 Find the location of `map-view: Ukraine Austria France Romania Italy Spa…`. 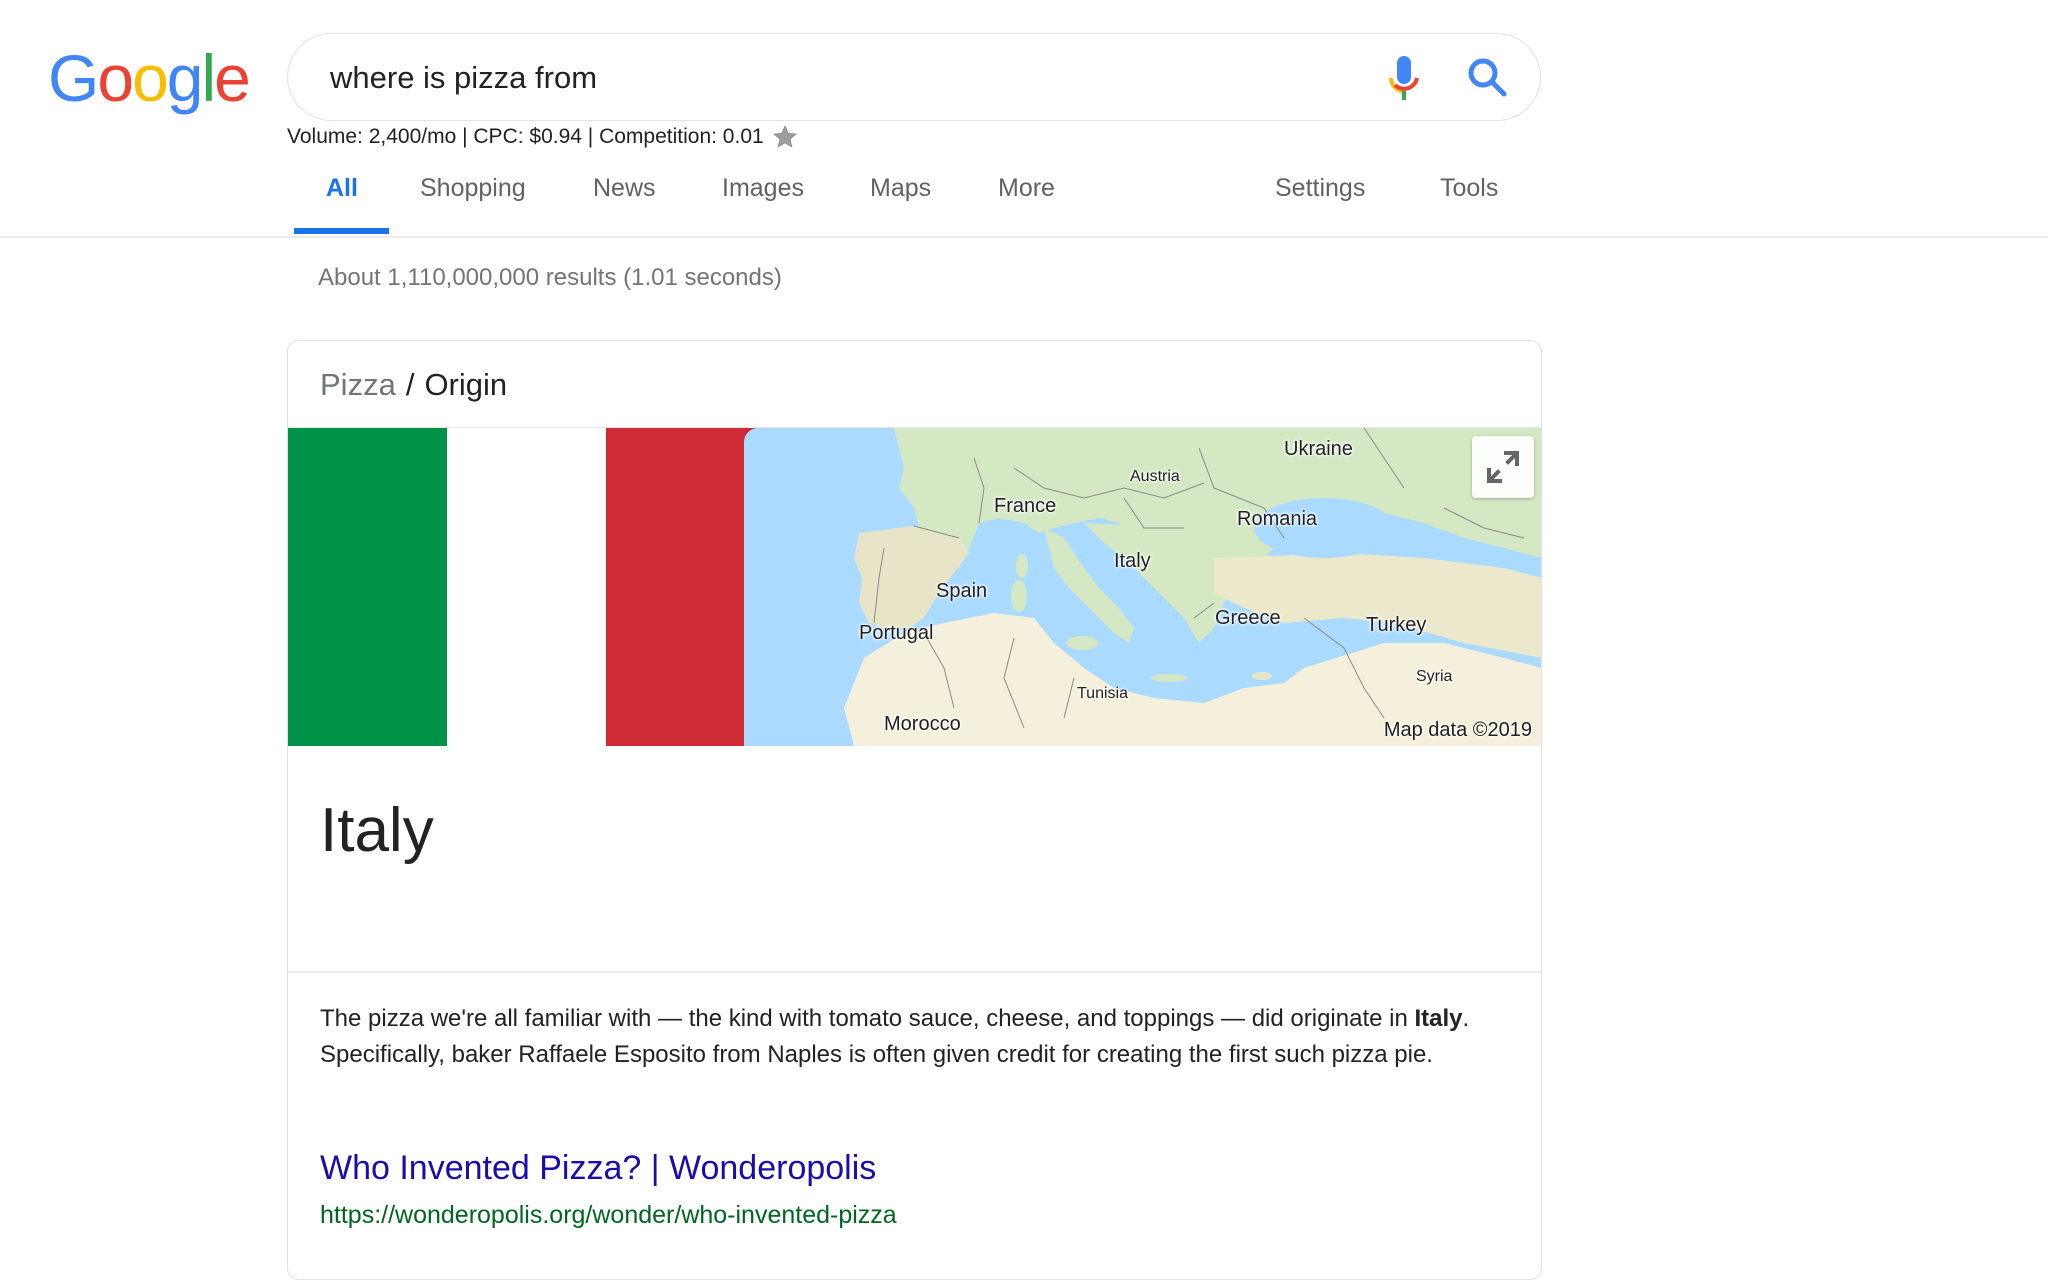

map-view: Ukraine Austria France Romania Italy Spa… is located at coordinates (1142, 587).